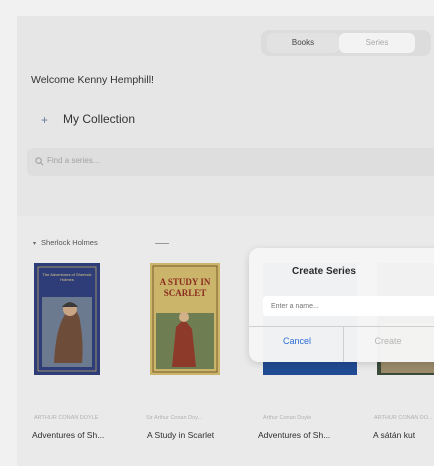  I want to click on series-group-header: ▾ Sherlock Holmes, so click(65, 242).